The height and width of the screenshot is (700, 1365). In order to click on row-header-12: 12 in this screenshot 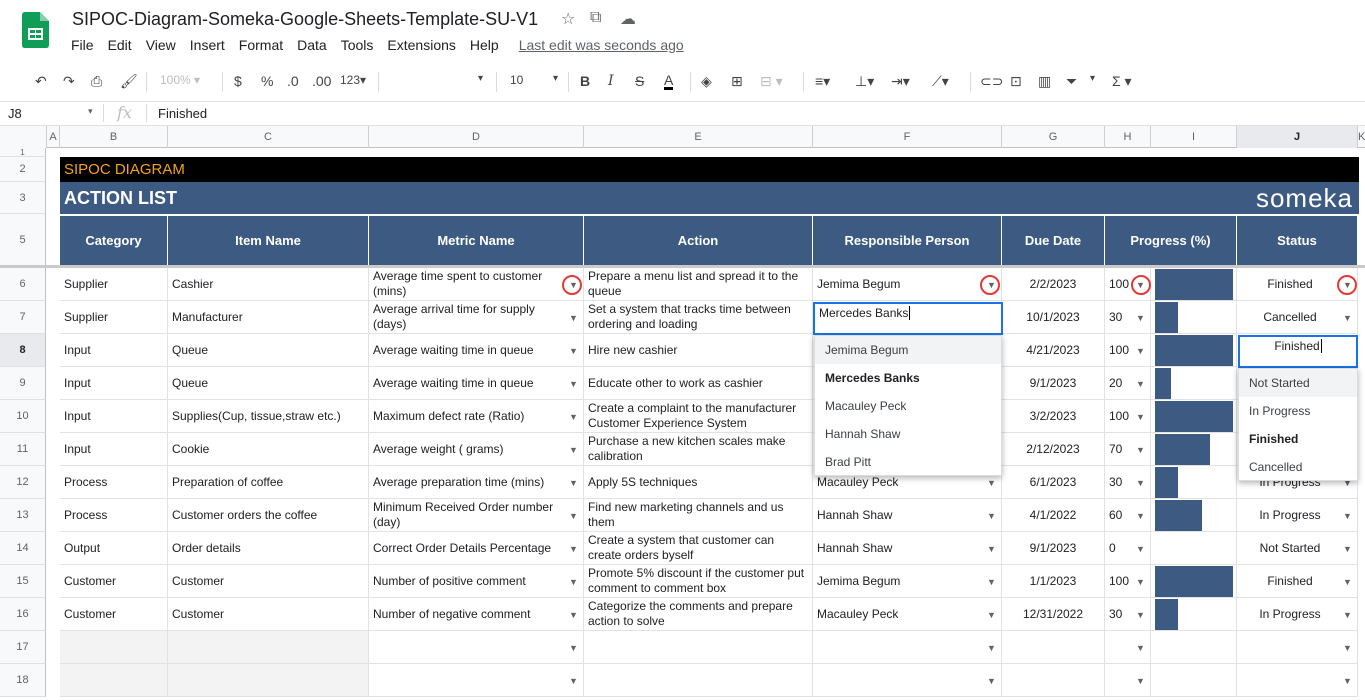, I will do `click(23, 482)`.